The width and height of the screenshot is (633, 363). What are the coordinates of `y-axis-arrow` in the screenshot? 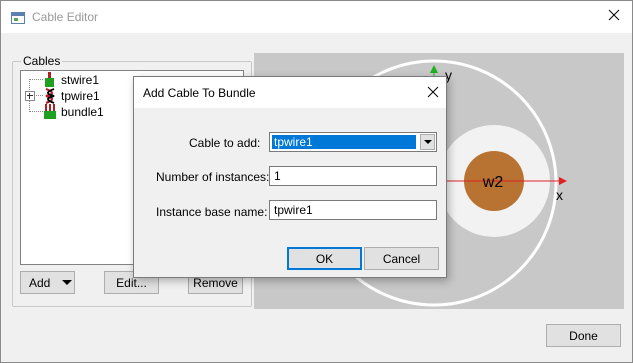 It's located at (434, 69).